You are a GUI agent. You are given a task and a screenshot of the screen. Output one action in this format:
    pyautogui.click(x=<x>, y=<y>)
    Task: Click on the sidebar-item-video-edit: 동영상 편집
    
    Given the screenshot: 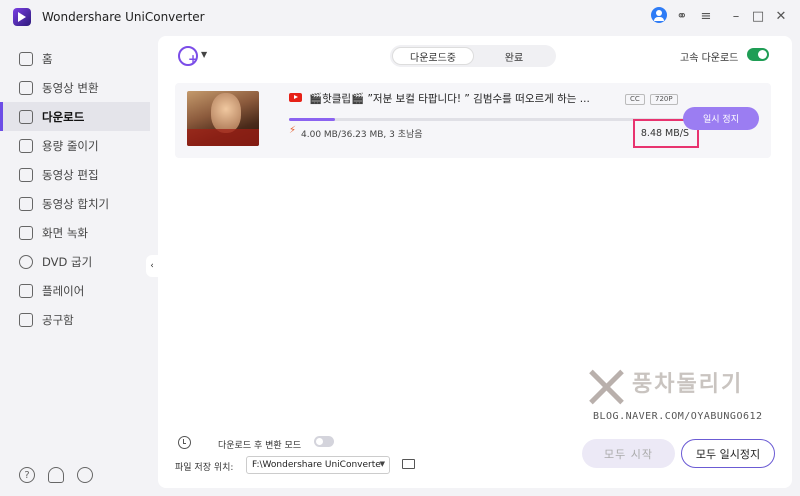 What is the action you would take?
    pyautogui.click(x=75, y=174)
    